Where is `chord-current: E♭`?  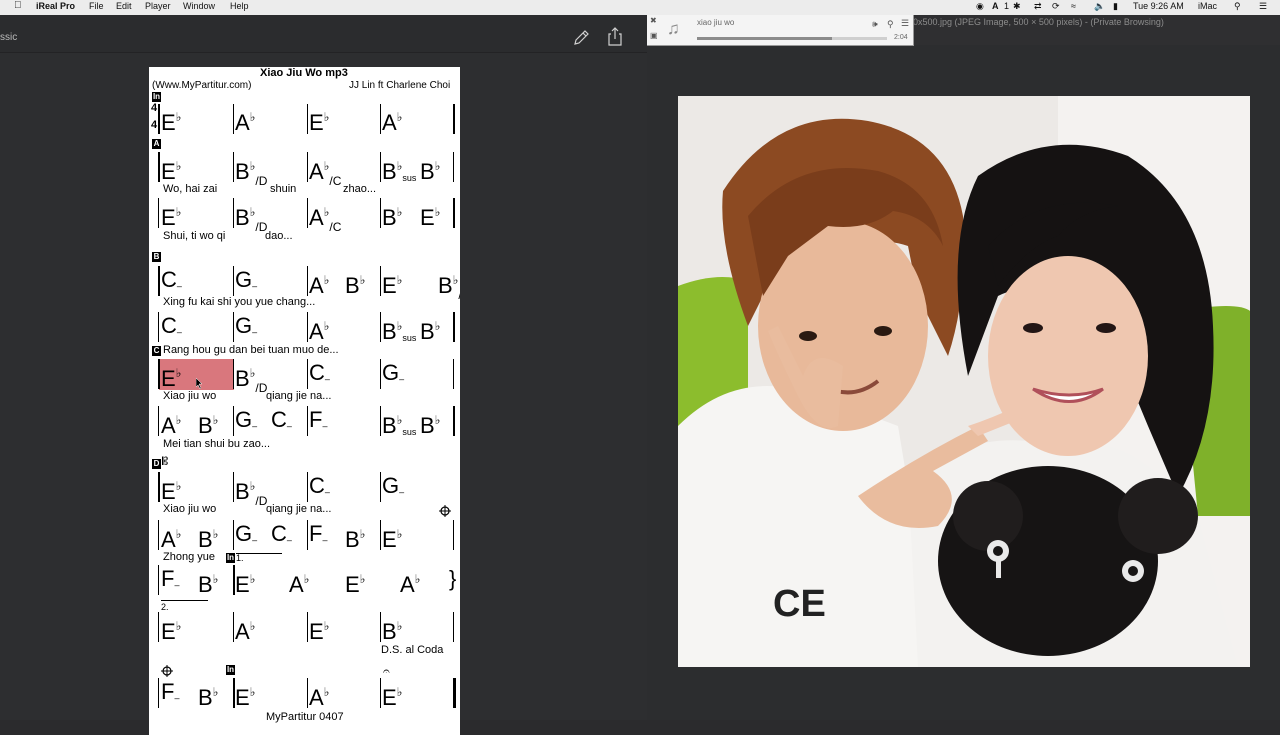
chord-current: E♭ is located at coordinates (171, 376).